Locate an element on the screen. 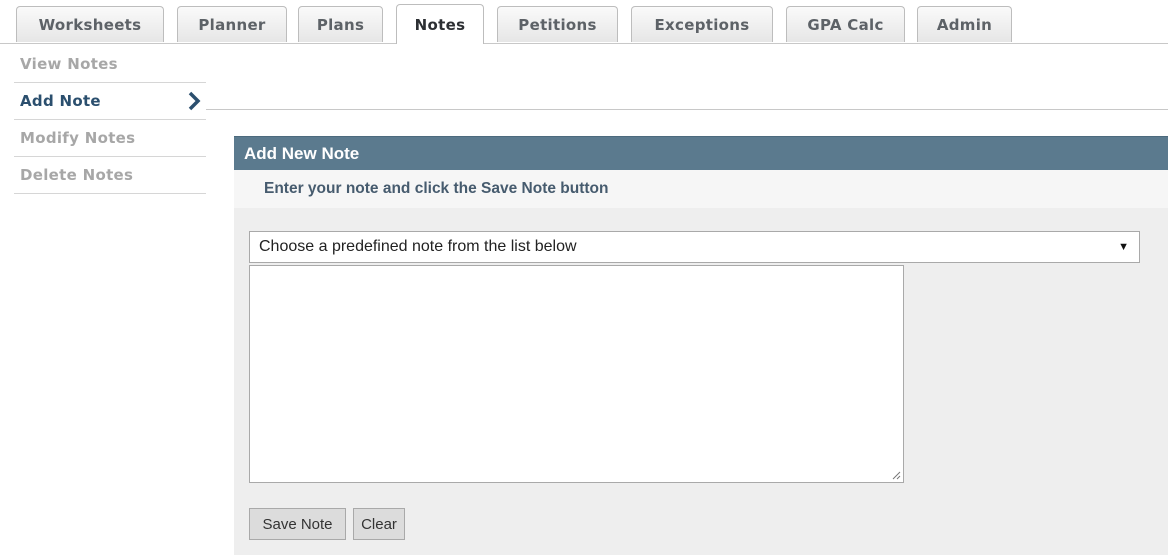  sidebar-item-view-notes: View Notes is located at coordinates (110, 64).